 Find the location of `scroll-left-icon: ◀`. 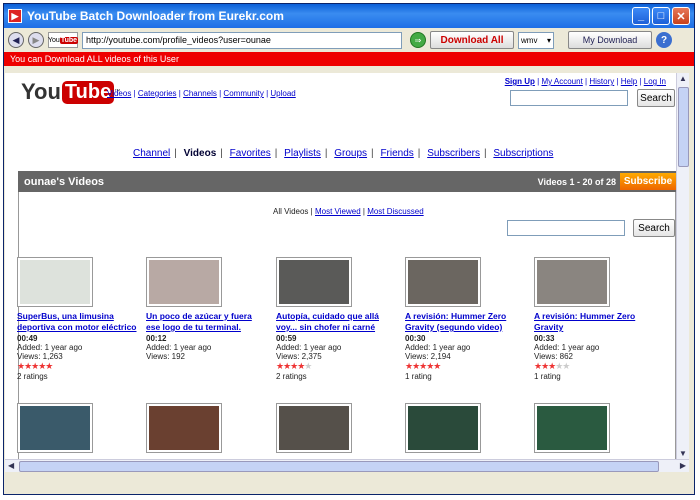

scroll-left-icon: ◀ is located at coordinates (11, 465).